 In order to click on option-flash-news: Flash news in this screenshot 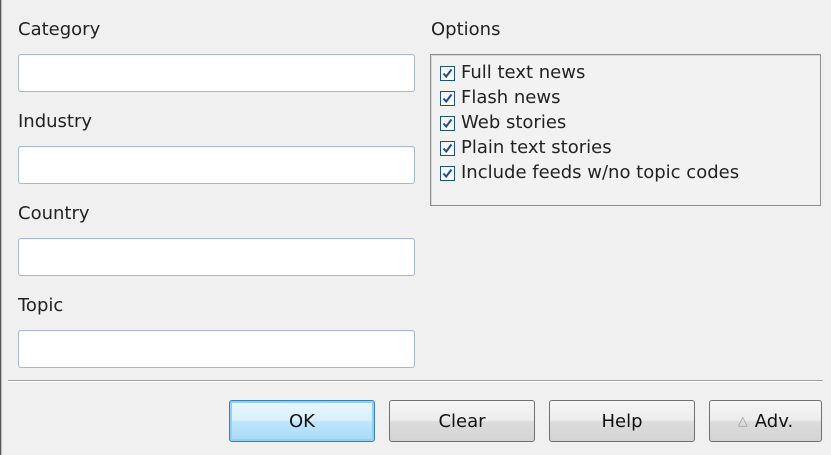, I will do `click(500, 98)`.